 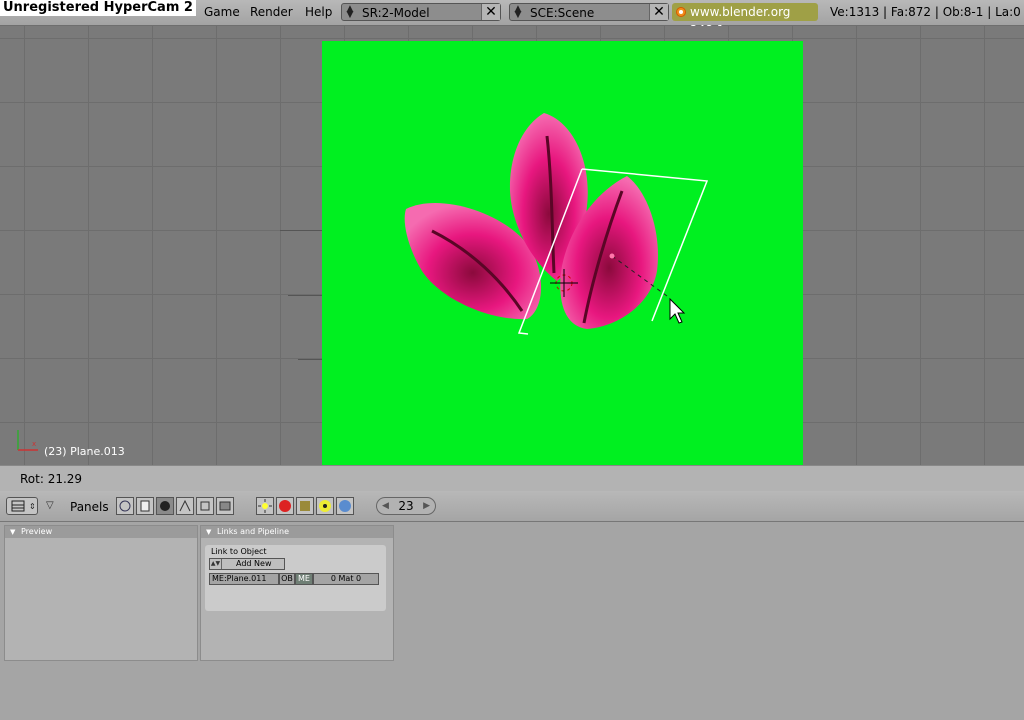 What do you see at coordinates (84, 451) in the screenshot?
I see `active-object-info: (23) Plane.013` at bounding box center [84, 451].